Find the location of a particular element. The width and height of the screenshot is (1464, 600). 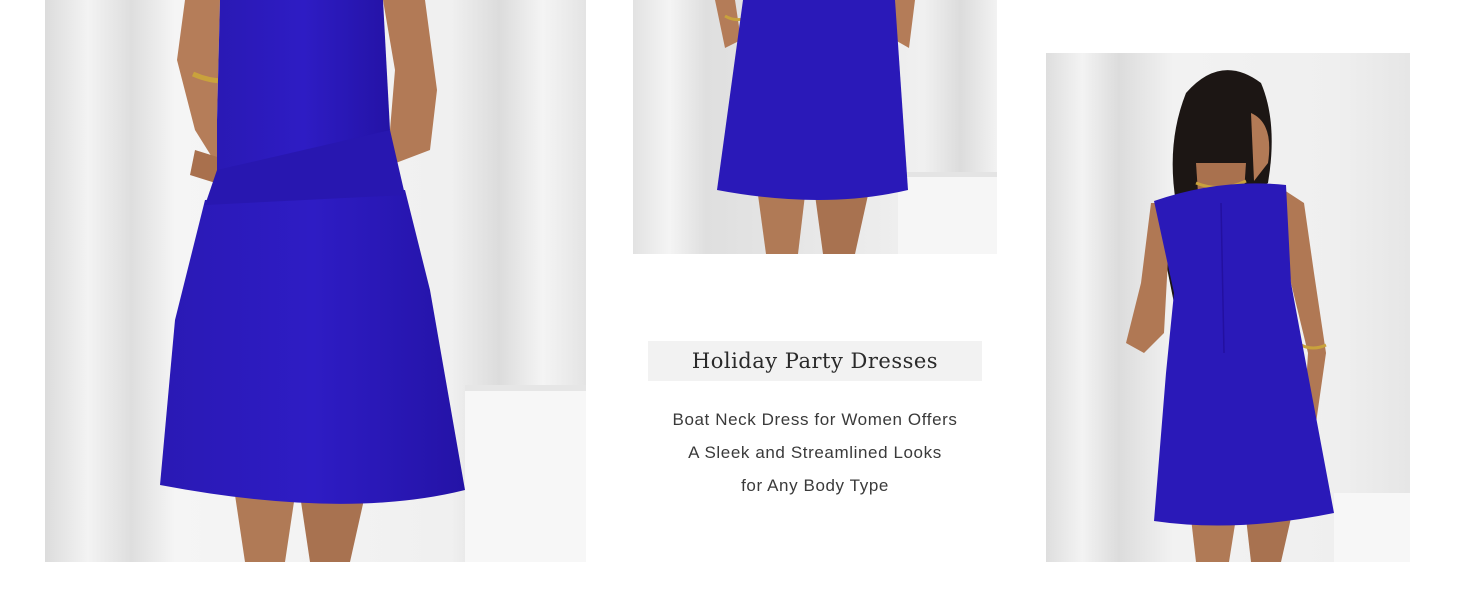

description-line: A Sleek and Streamlined Looks is located at coordinates (815, 452).